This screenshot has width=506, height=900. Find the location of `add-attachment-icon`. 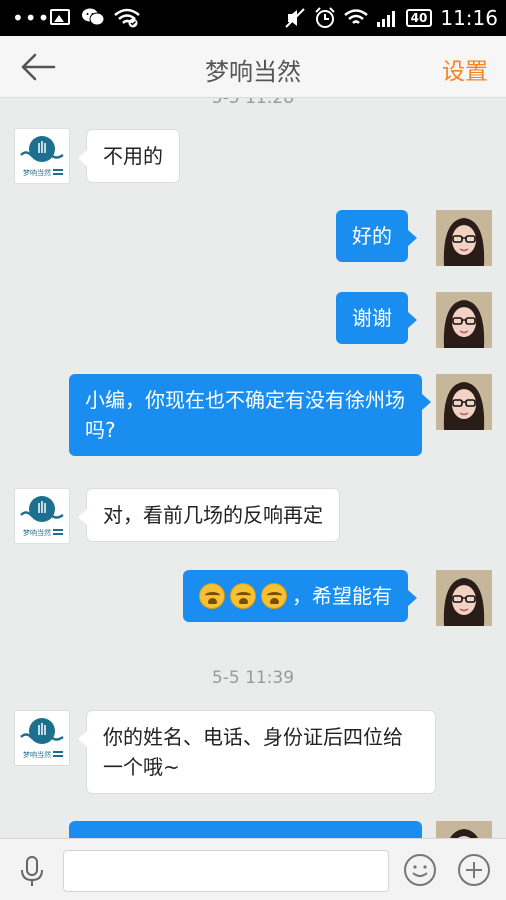

add-attachment-icon is located at coordinates (474, 870).